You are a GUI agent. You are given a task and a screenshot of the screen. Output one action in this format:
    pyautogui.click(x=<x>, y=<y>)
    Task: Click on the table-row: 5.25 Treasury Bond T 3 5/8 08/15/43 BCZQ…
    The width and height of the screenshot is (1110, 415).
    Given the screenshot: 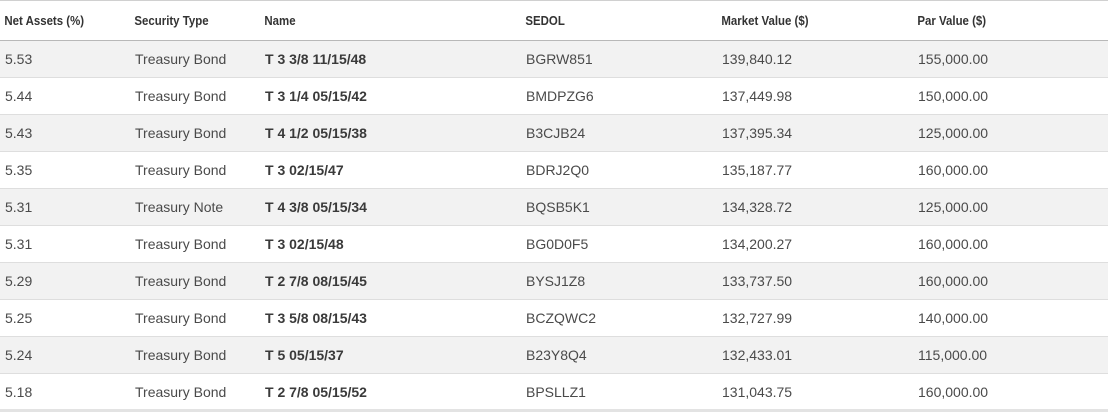 What is the action you would take?
    pyautogui.click(x=554, y=318)
    